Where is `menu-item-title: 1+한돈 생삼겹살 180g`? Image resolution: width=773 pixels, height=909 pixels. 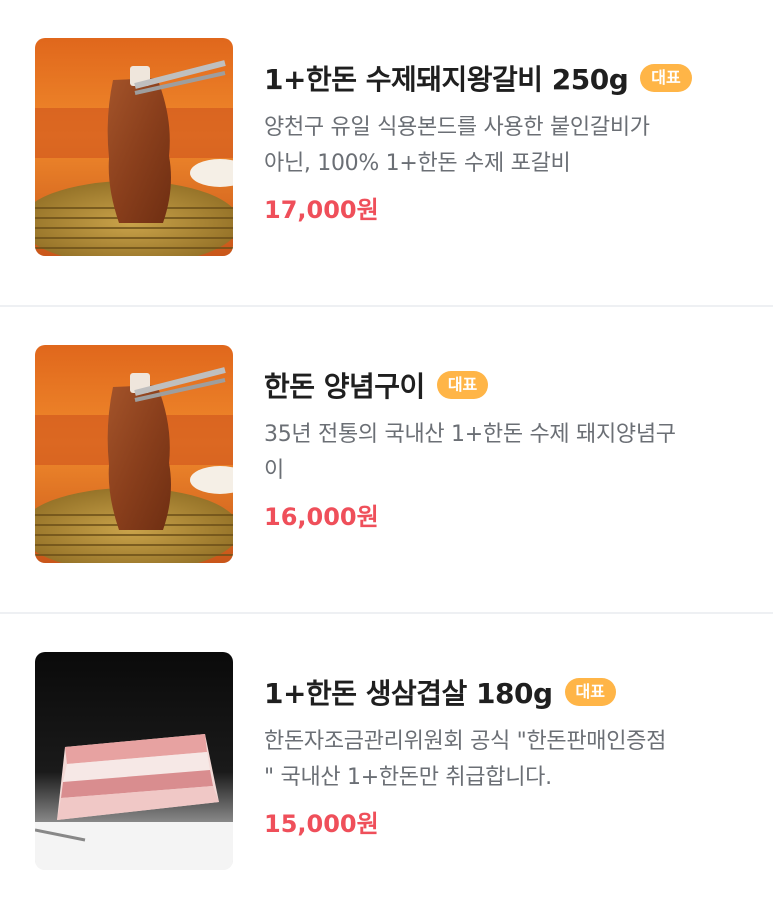
menu-item-title: 1+한돈 생삼겹살 180g is located at coordinates (408, 693).